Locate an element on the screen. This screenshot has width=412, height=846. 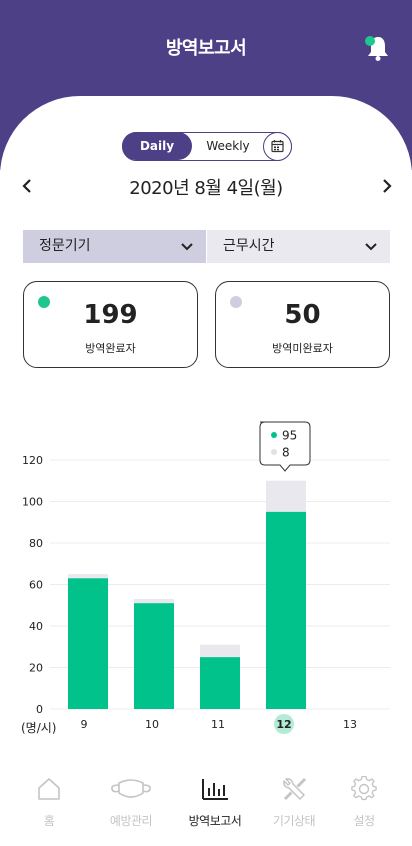
notification-dot is located at coordinates (370, 41).